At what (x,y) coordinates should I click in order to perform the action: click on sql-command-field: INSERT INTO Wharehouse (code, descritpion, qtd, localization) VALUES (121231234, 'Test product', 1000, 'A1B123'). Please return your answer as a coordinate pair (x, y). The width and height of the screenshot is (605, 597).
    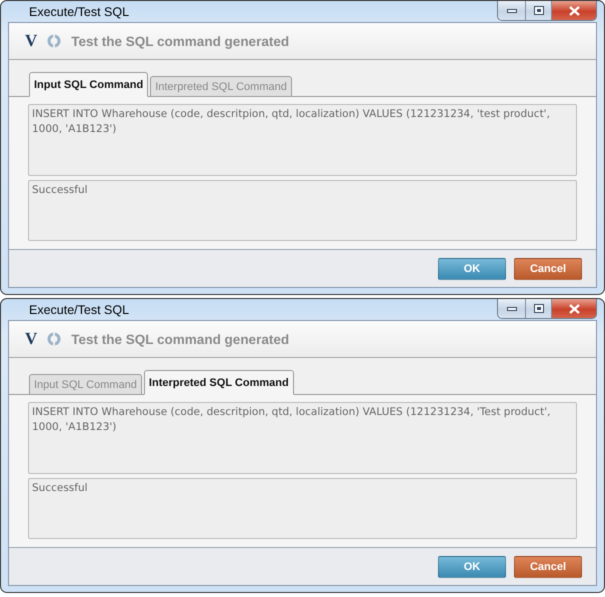
    Looking at the image, I should click on (302, 438).